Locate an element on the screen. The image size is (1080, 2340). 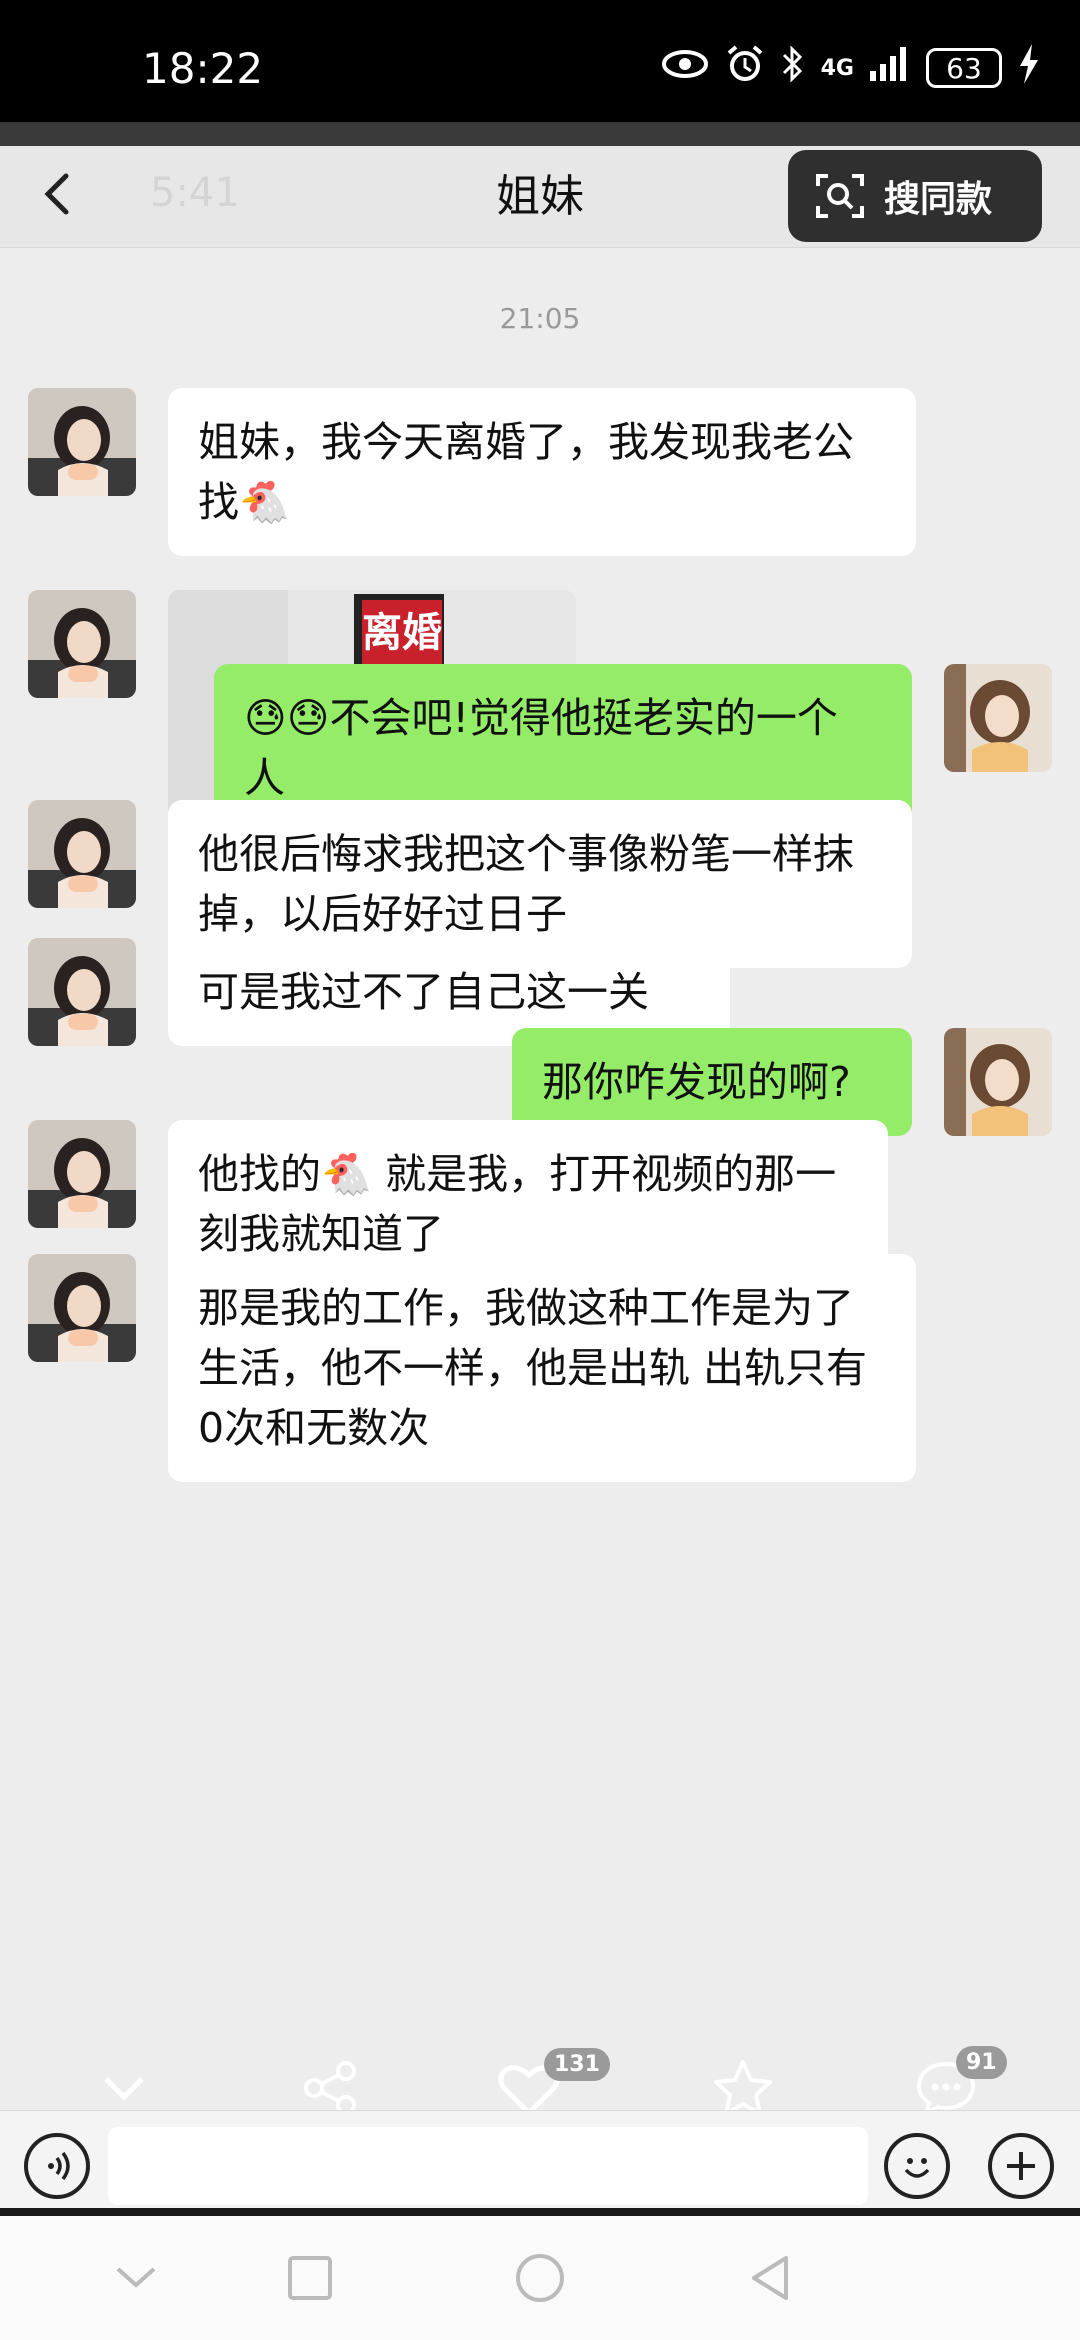
nav-recents-button is located at coordinates (310, 2278).